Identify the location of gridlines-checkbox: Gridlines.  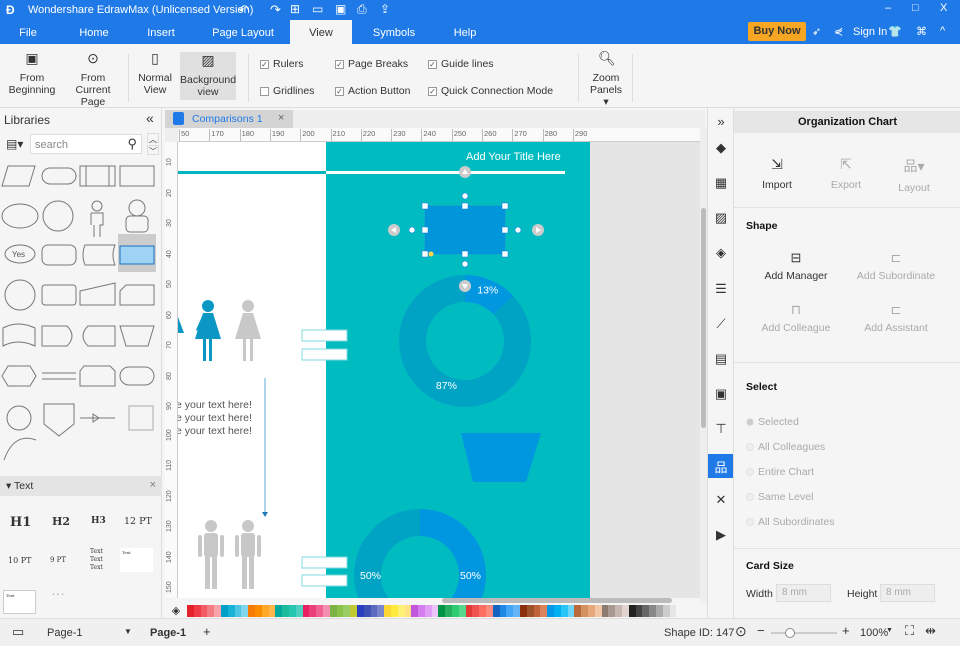
(287, 91).